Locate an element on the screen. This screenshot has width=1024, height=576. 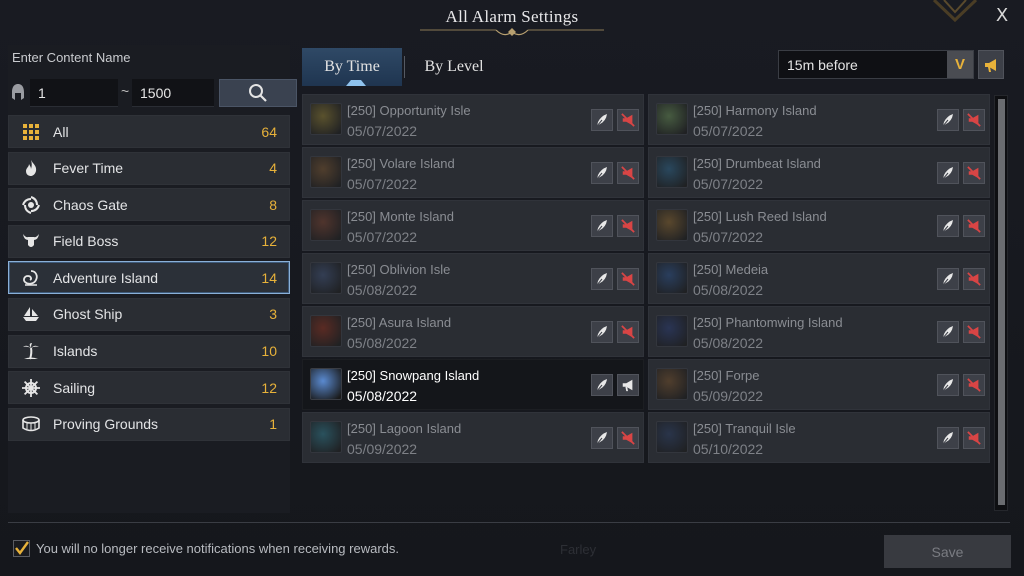
category-item-field-boss: Field Boss 12 is located at coordinates (149, 241).